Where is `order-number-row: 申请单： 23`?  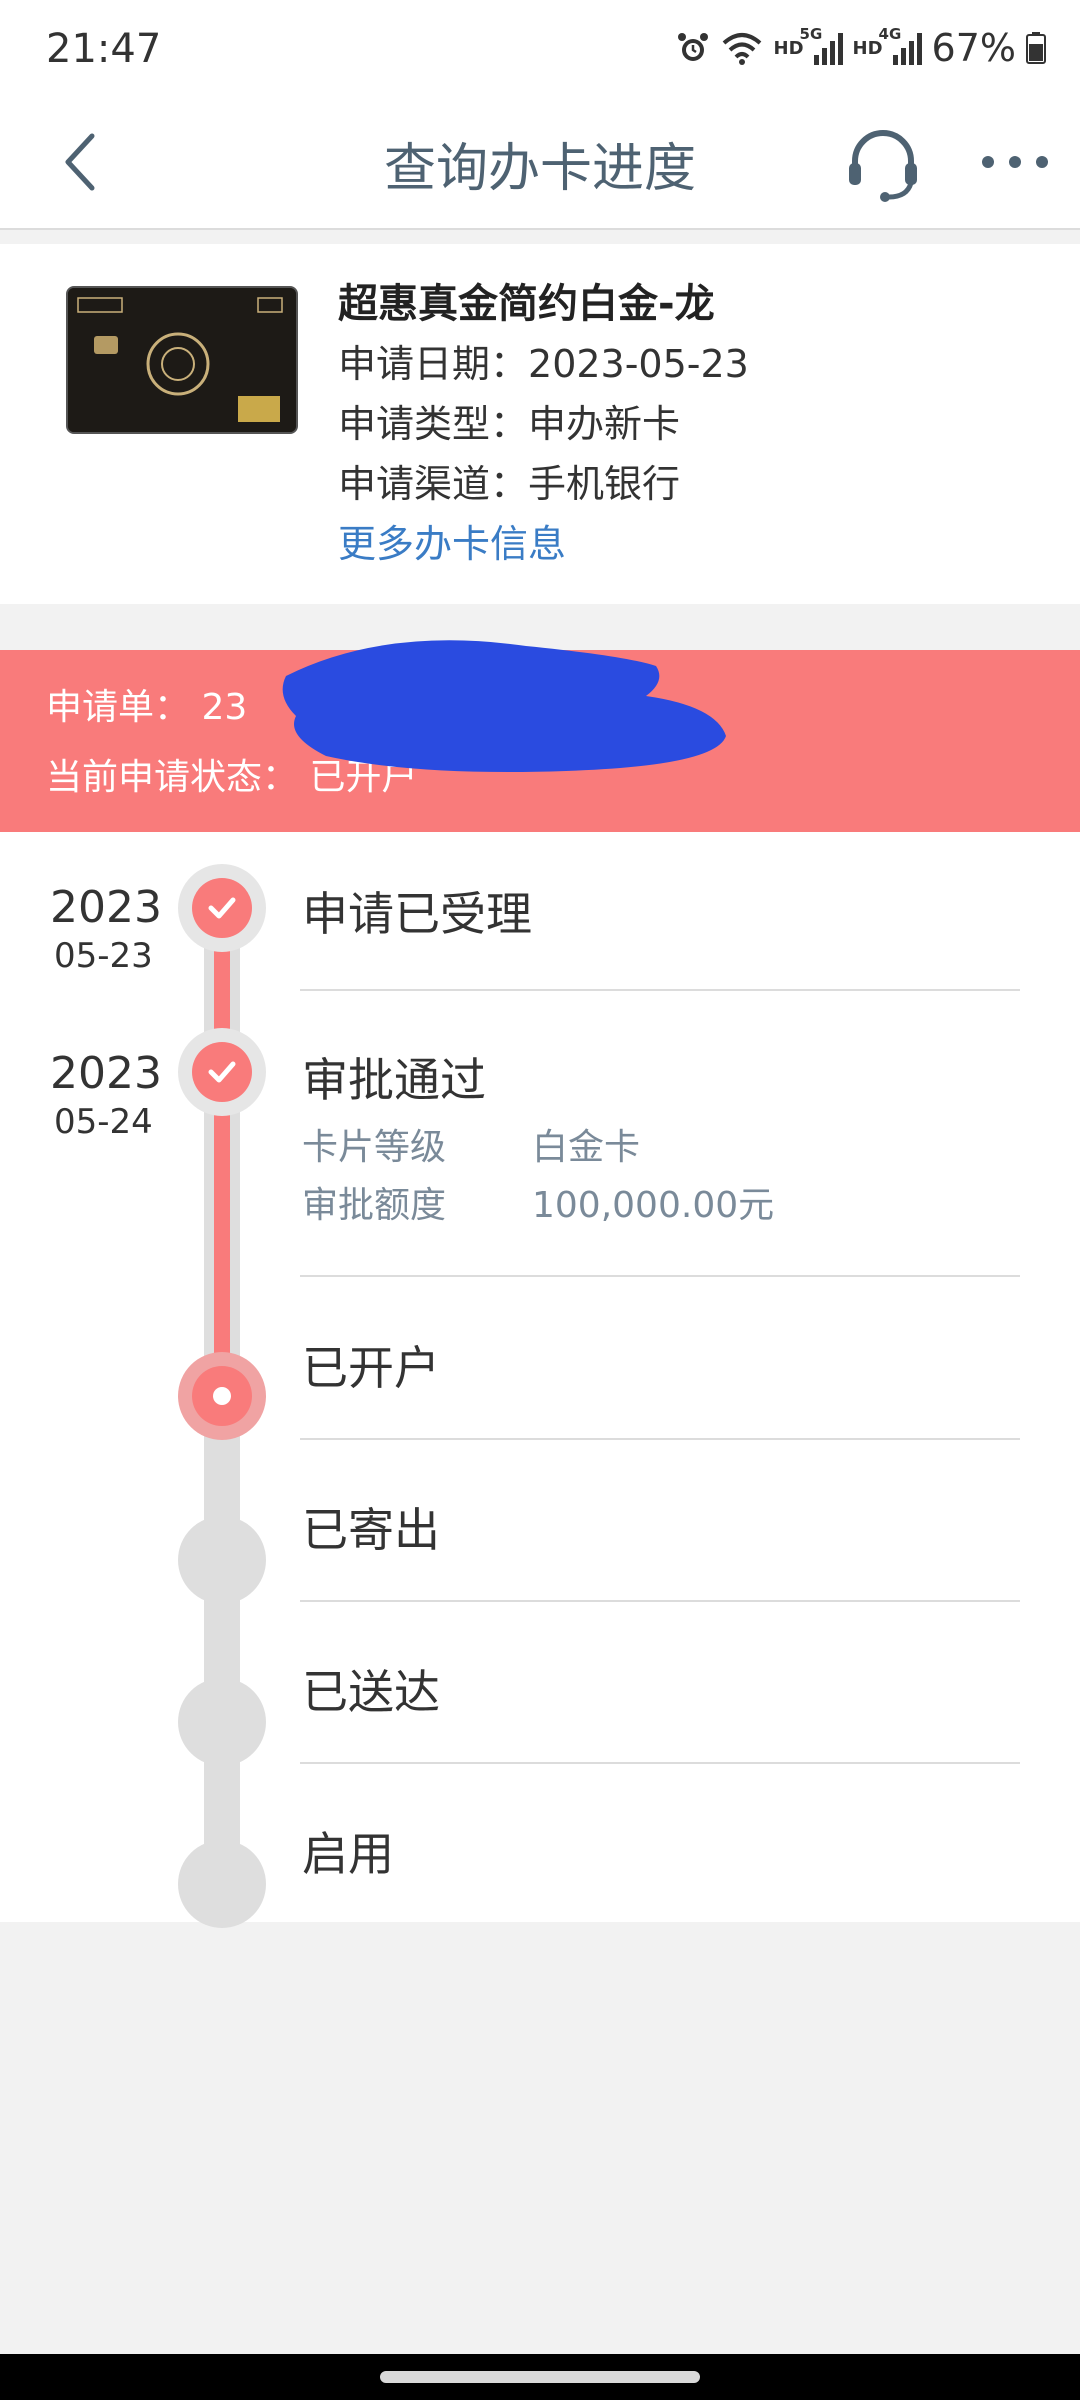
order-number-row: 申请单： 23 is located at coordinates (146, 704).